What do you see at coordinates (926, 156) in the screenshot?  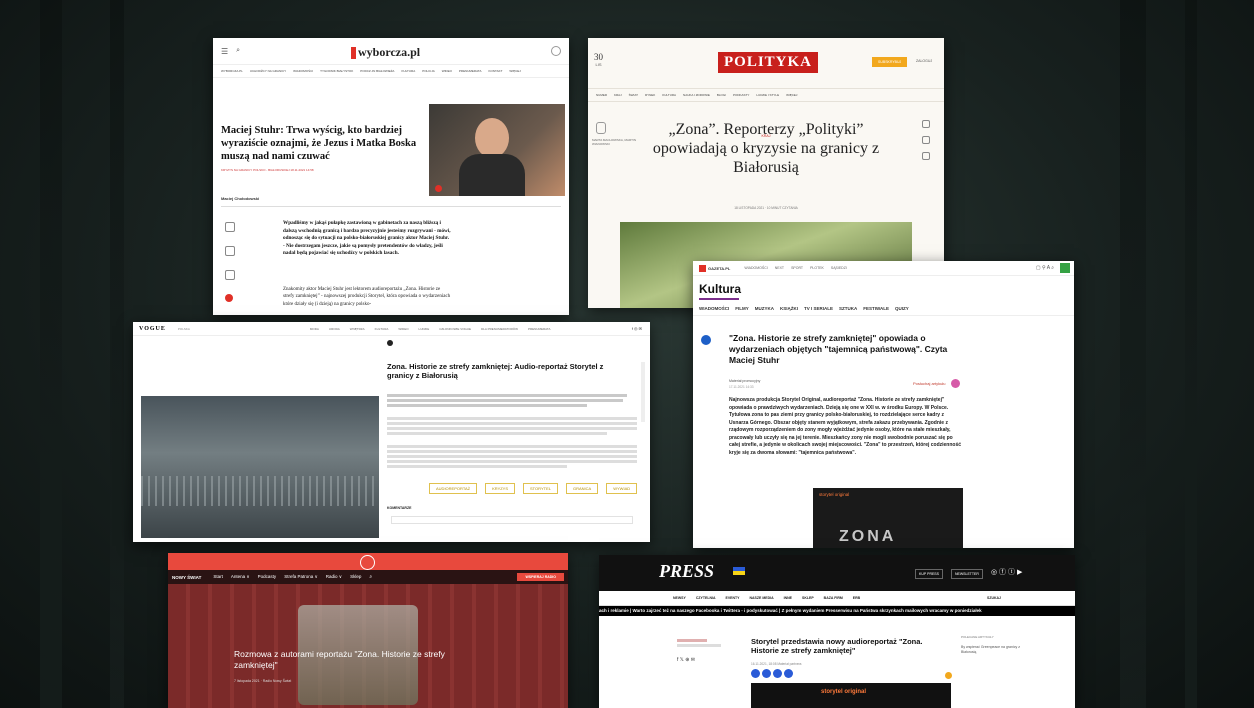 I see `listen-icon` at bounding box center [926, 156].